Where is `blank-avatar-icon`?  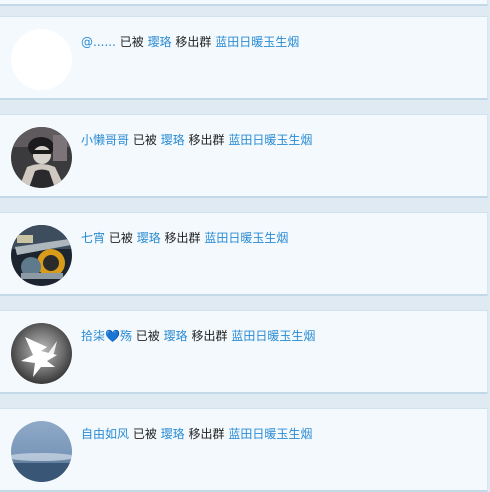 blank-avatar-icon is located at coordinates (41, 59).